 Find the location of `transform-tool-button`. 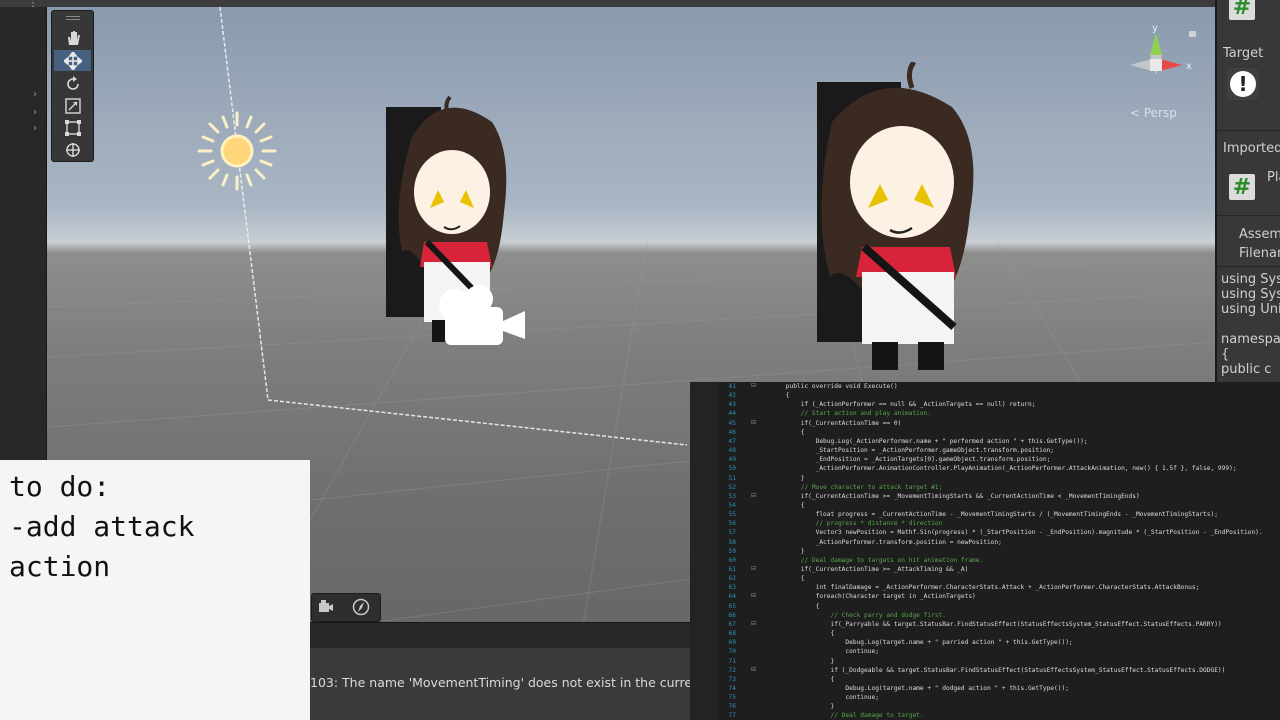

transform-tool-button is located at coordinates (72, 149).